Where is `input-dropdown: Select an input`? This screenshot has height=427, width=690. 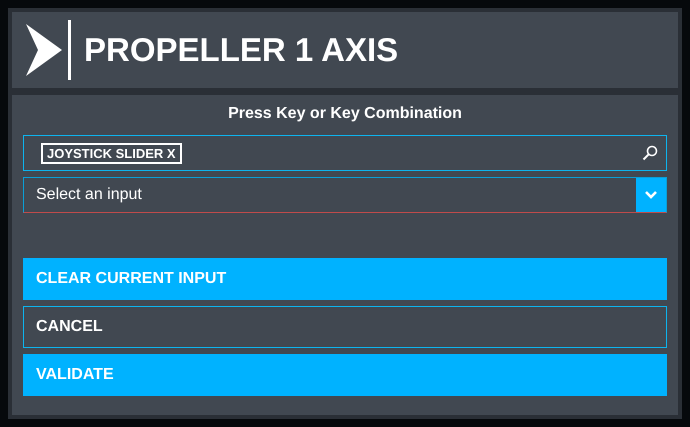 input-dropdown: Select an input is located at coordinates (345, 195).